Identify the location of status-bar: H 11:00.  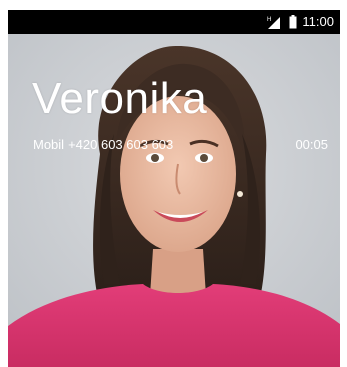
(174, 22).